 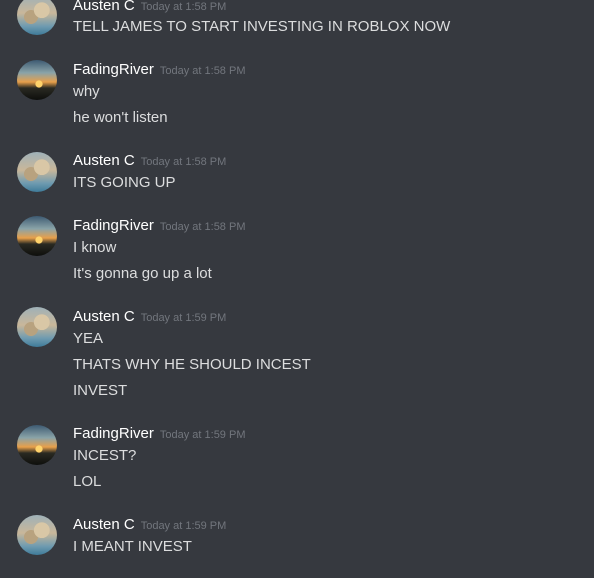 I want to click on message-text: I MEANT INVEST, so click(x=132, y=546).